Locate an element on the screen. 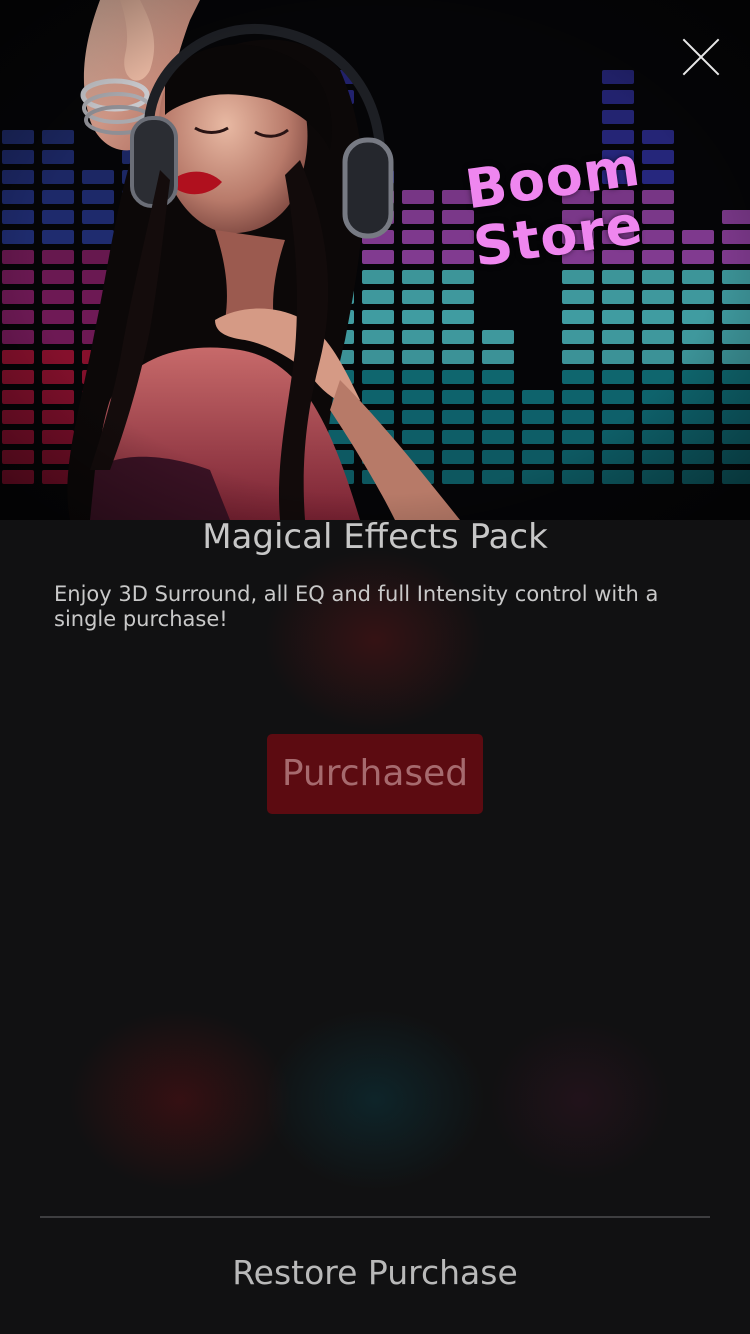 The height and width of the screenshot is (1334, 750). boom-store-logo: Boom Store is located at coordinates (557, 207).